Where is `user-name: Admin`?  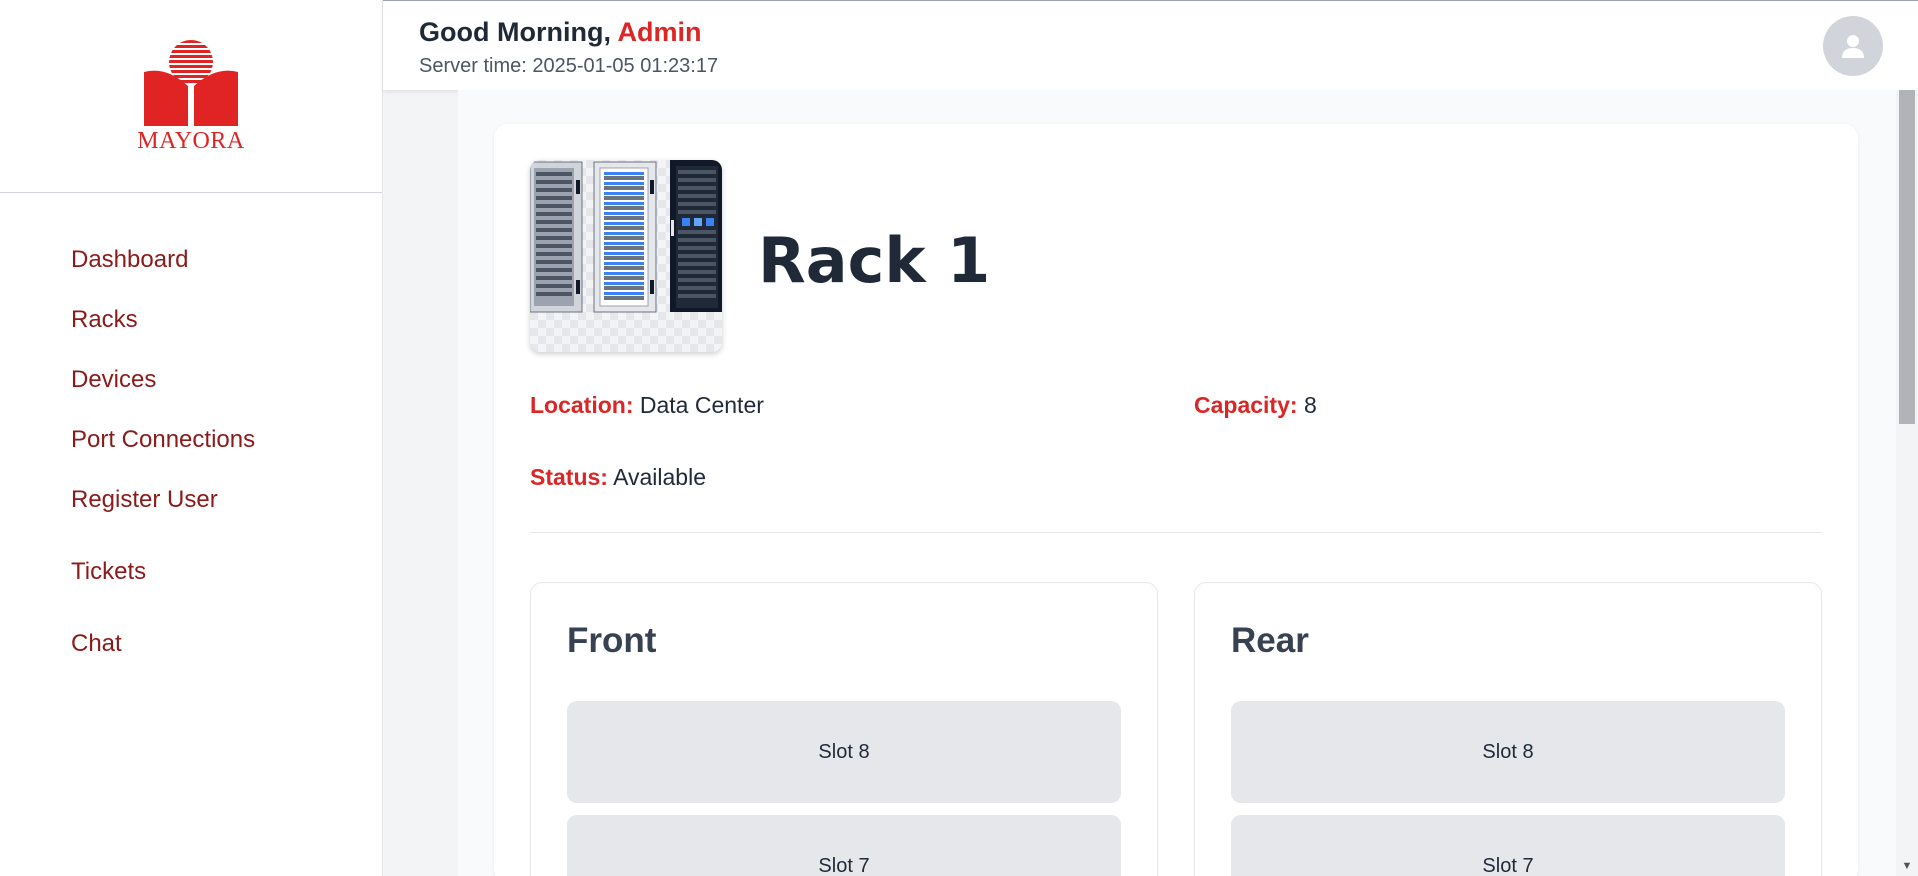
user-name: Admin is located at coordinates (659, 32).